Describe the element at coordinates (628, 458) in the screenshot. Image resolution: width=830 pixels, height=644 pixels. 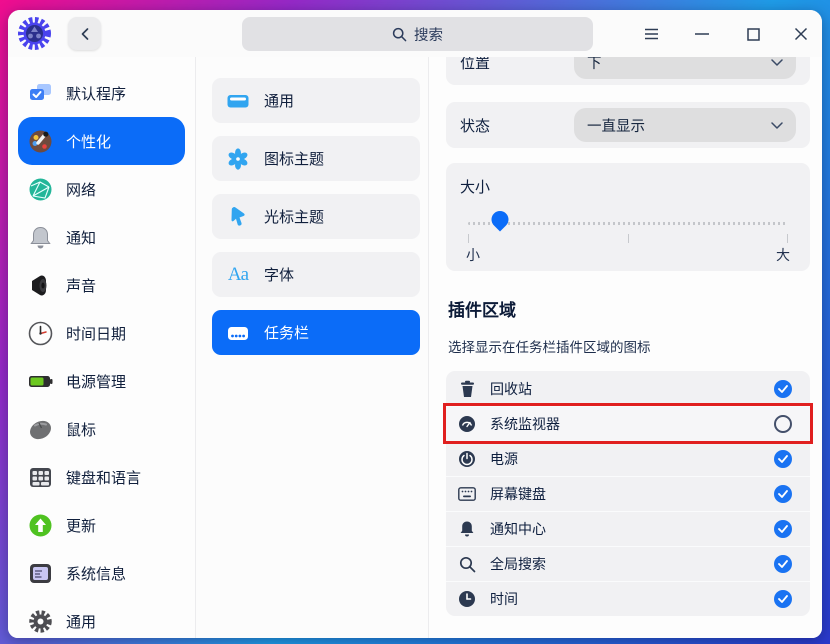
I see `plugin-row-power: 电源` at that location.